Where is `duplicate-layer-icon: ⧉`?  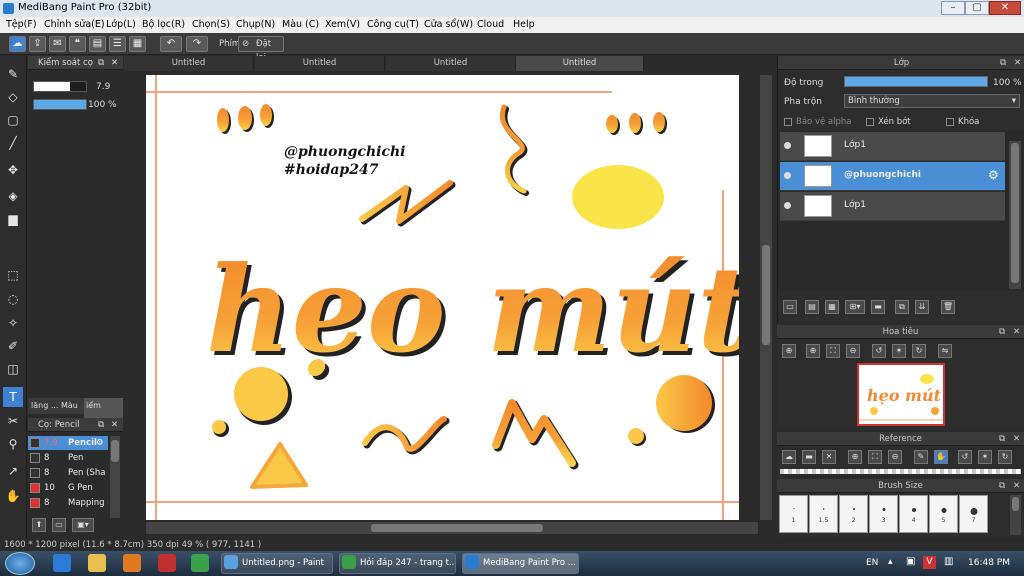 duplicate-layer-icon: ⧉ is located at coordinates (902, 307).